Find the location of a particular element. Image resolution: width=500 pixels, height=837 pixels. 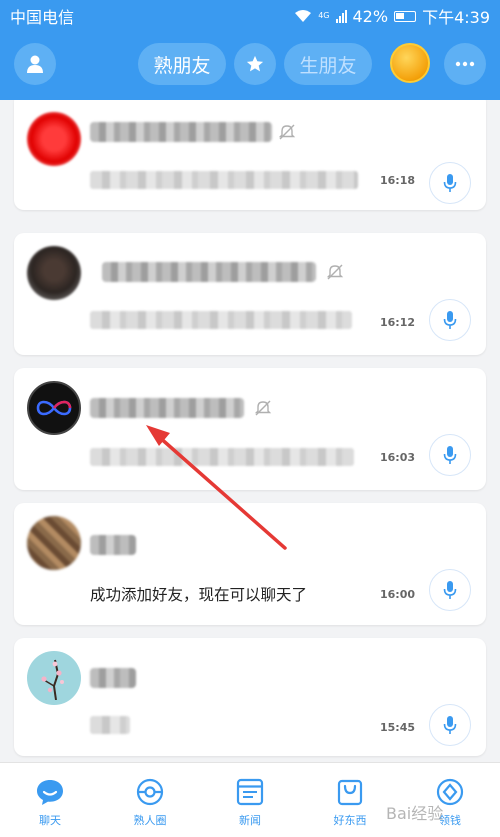

chat-item: 成功添加好友，现在可以聊天了 16:00 is located at coordinates (250, 564).